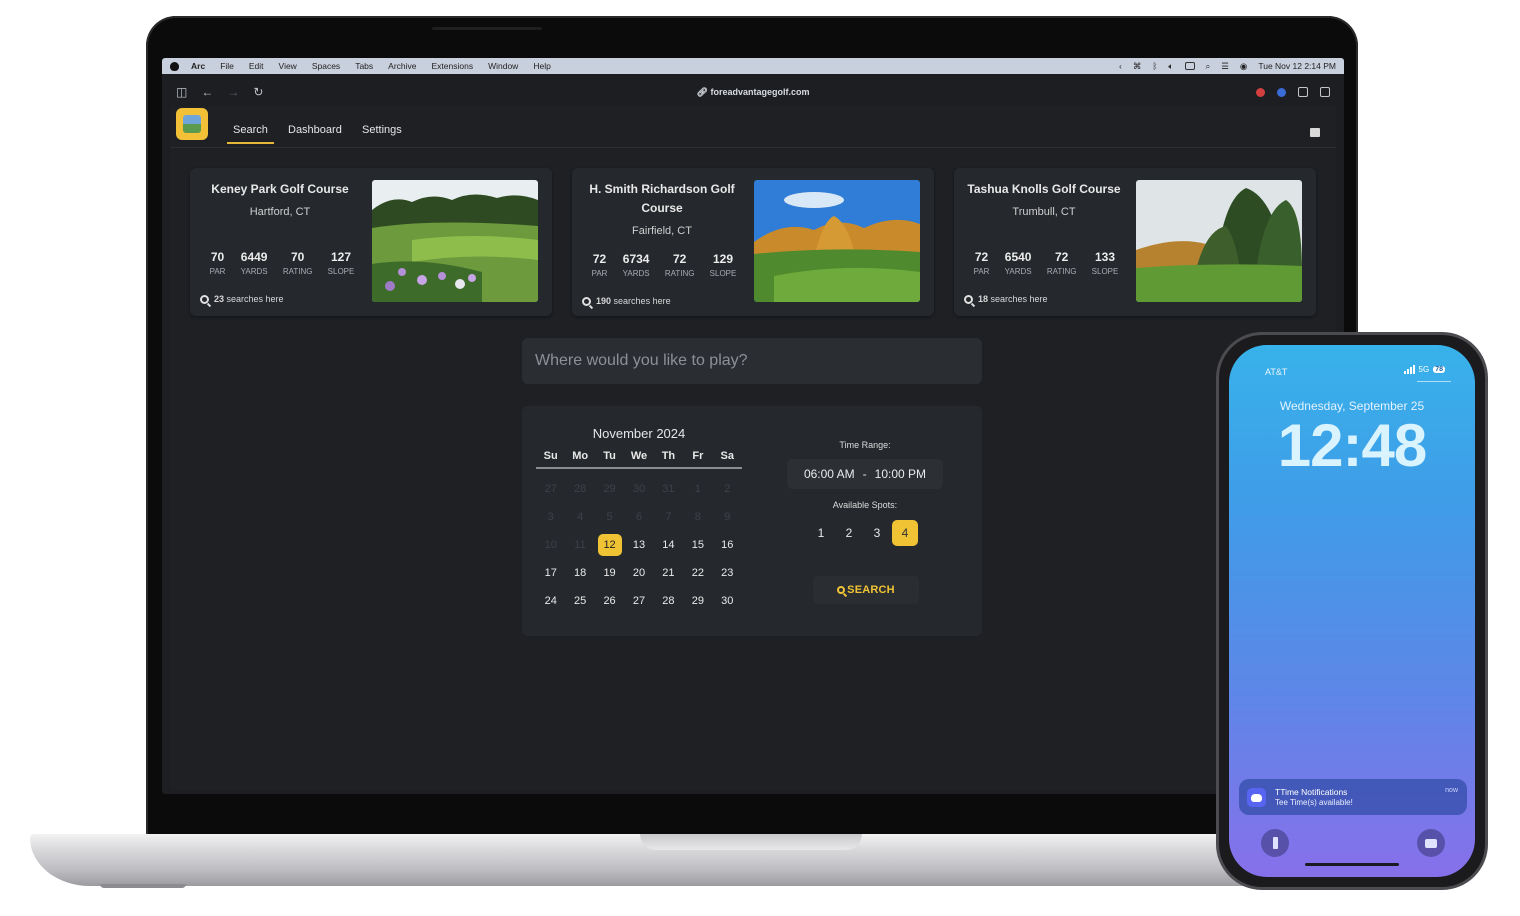 The height and width of the screenshot is (916, 1520). I want to click on spot-option-4: 4, so click(905, 533).